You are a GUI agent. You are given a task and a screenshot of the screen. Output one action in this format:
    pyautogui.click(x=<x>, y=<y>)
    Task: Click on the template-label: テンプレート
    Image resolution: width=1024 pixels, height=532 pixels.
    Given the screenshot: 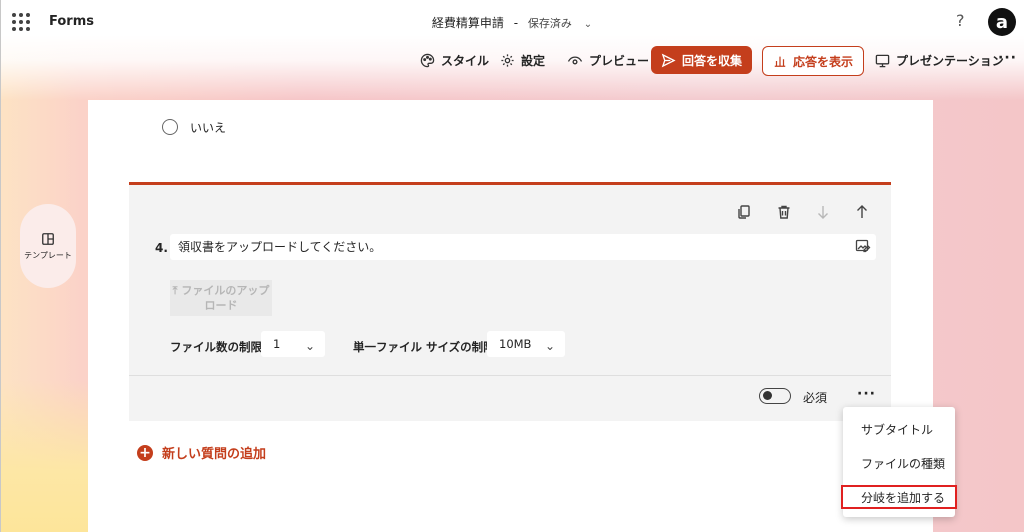 What is the action you would take?
    pyautogui.click(x=48, y=255)
    